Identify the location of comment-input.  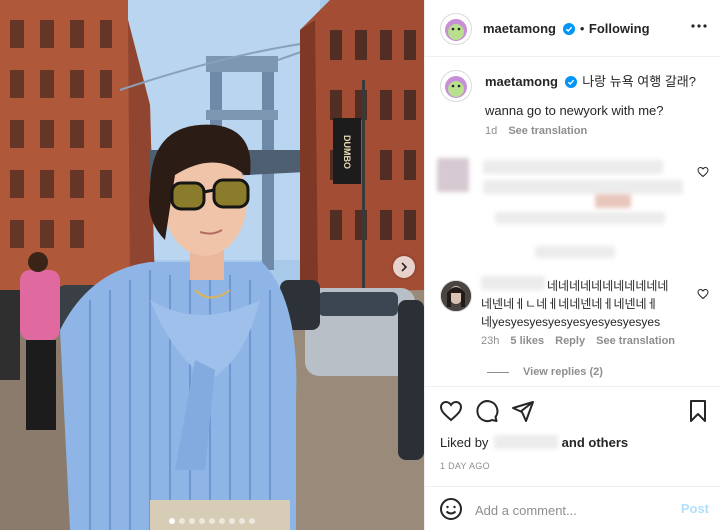
(575, 510).